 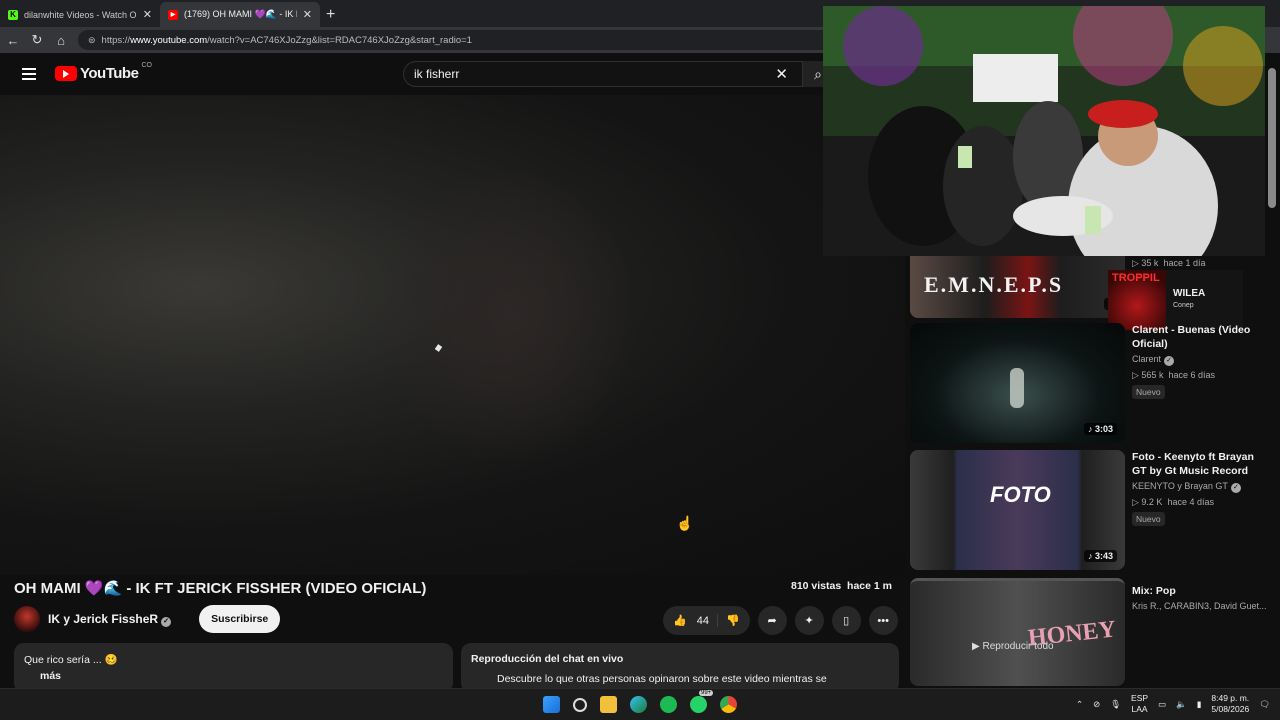 I want to click on bookmark-icon: ▯, so click(x=846, y=621).